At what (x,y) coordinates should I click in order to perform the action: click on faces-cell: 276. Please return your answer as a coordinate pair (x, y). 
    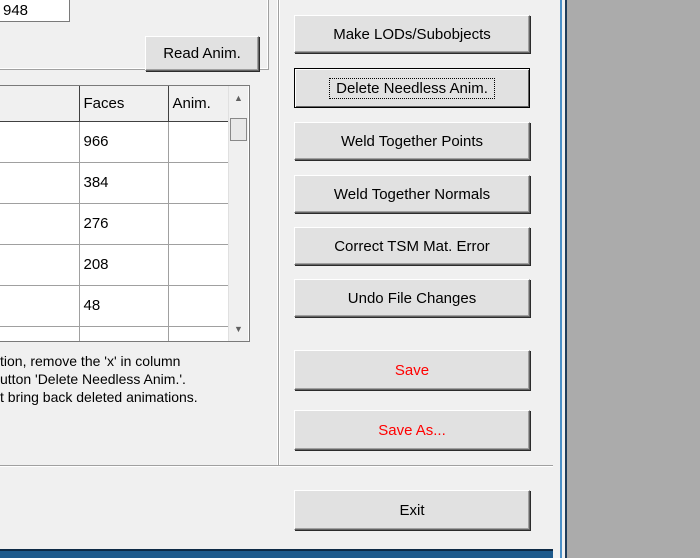
    Looking at the image, I should click on (124, 224).